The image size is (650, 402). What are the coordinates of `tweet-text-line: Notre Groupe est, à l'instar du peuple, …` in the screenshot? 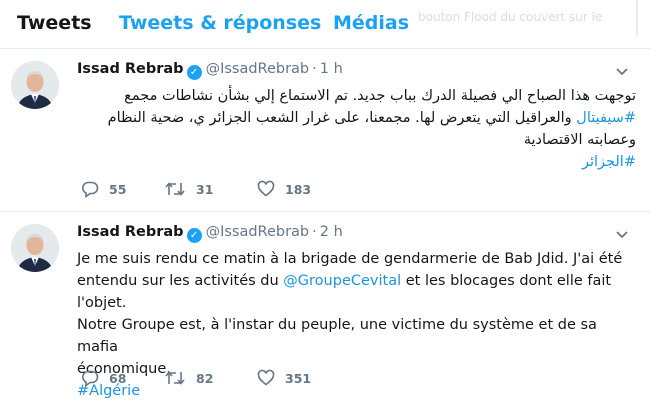 It's located at (337, 336).